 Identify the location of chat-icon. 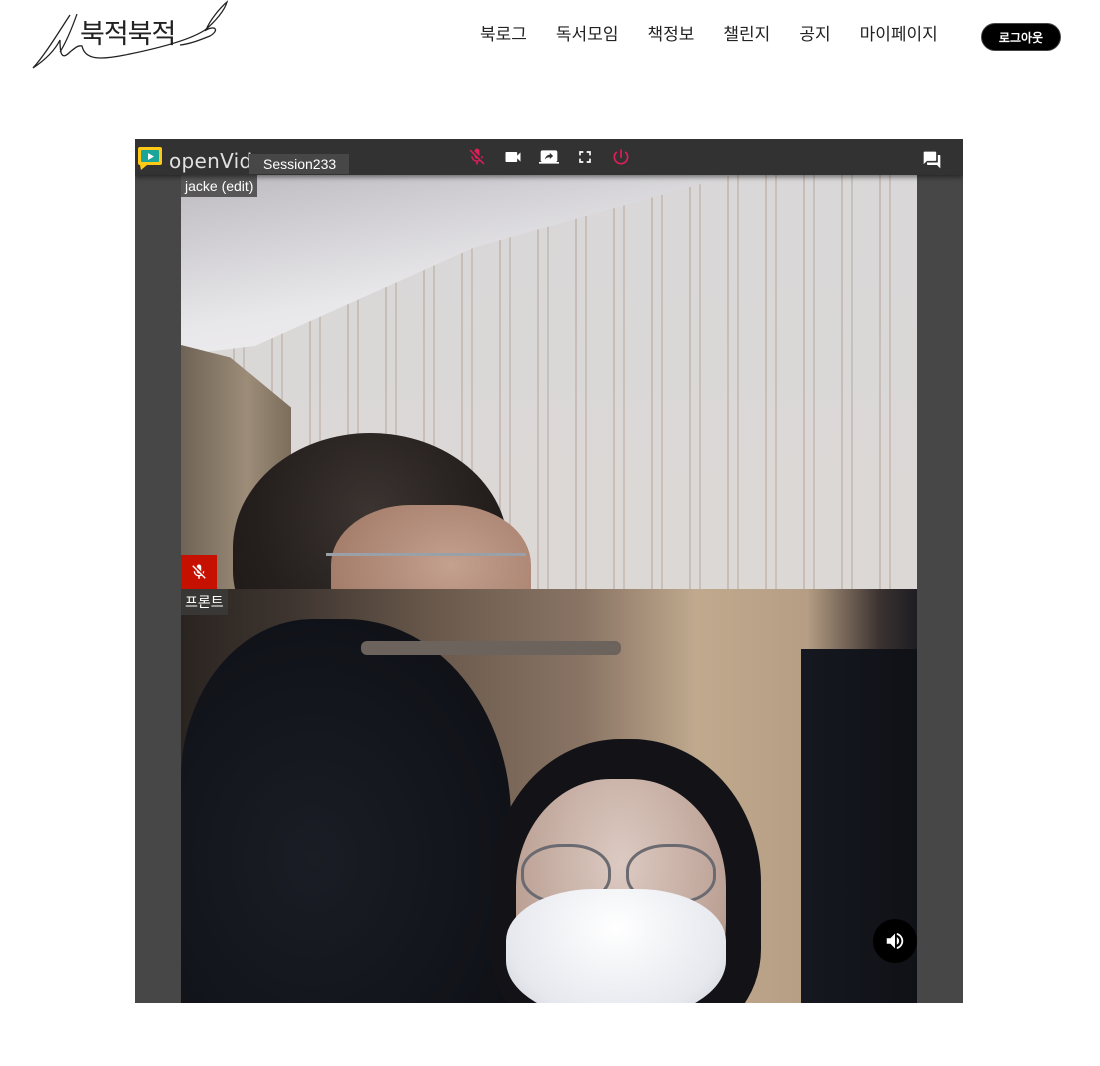
(932, 160).